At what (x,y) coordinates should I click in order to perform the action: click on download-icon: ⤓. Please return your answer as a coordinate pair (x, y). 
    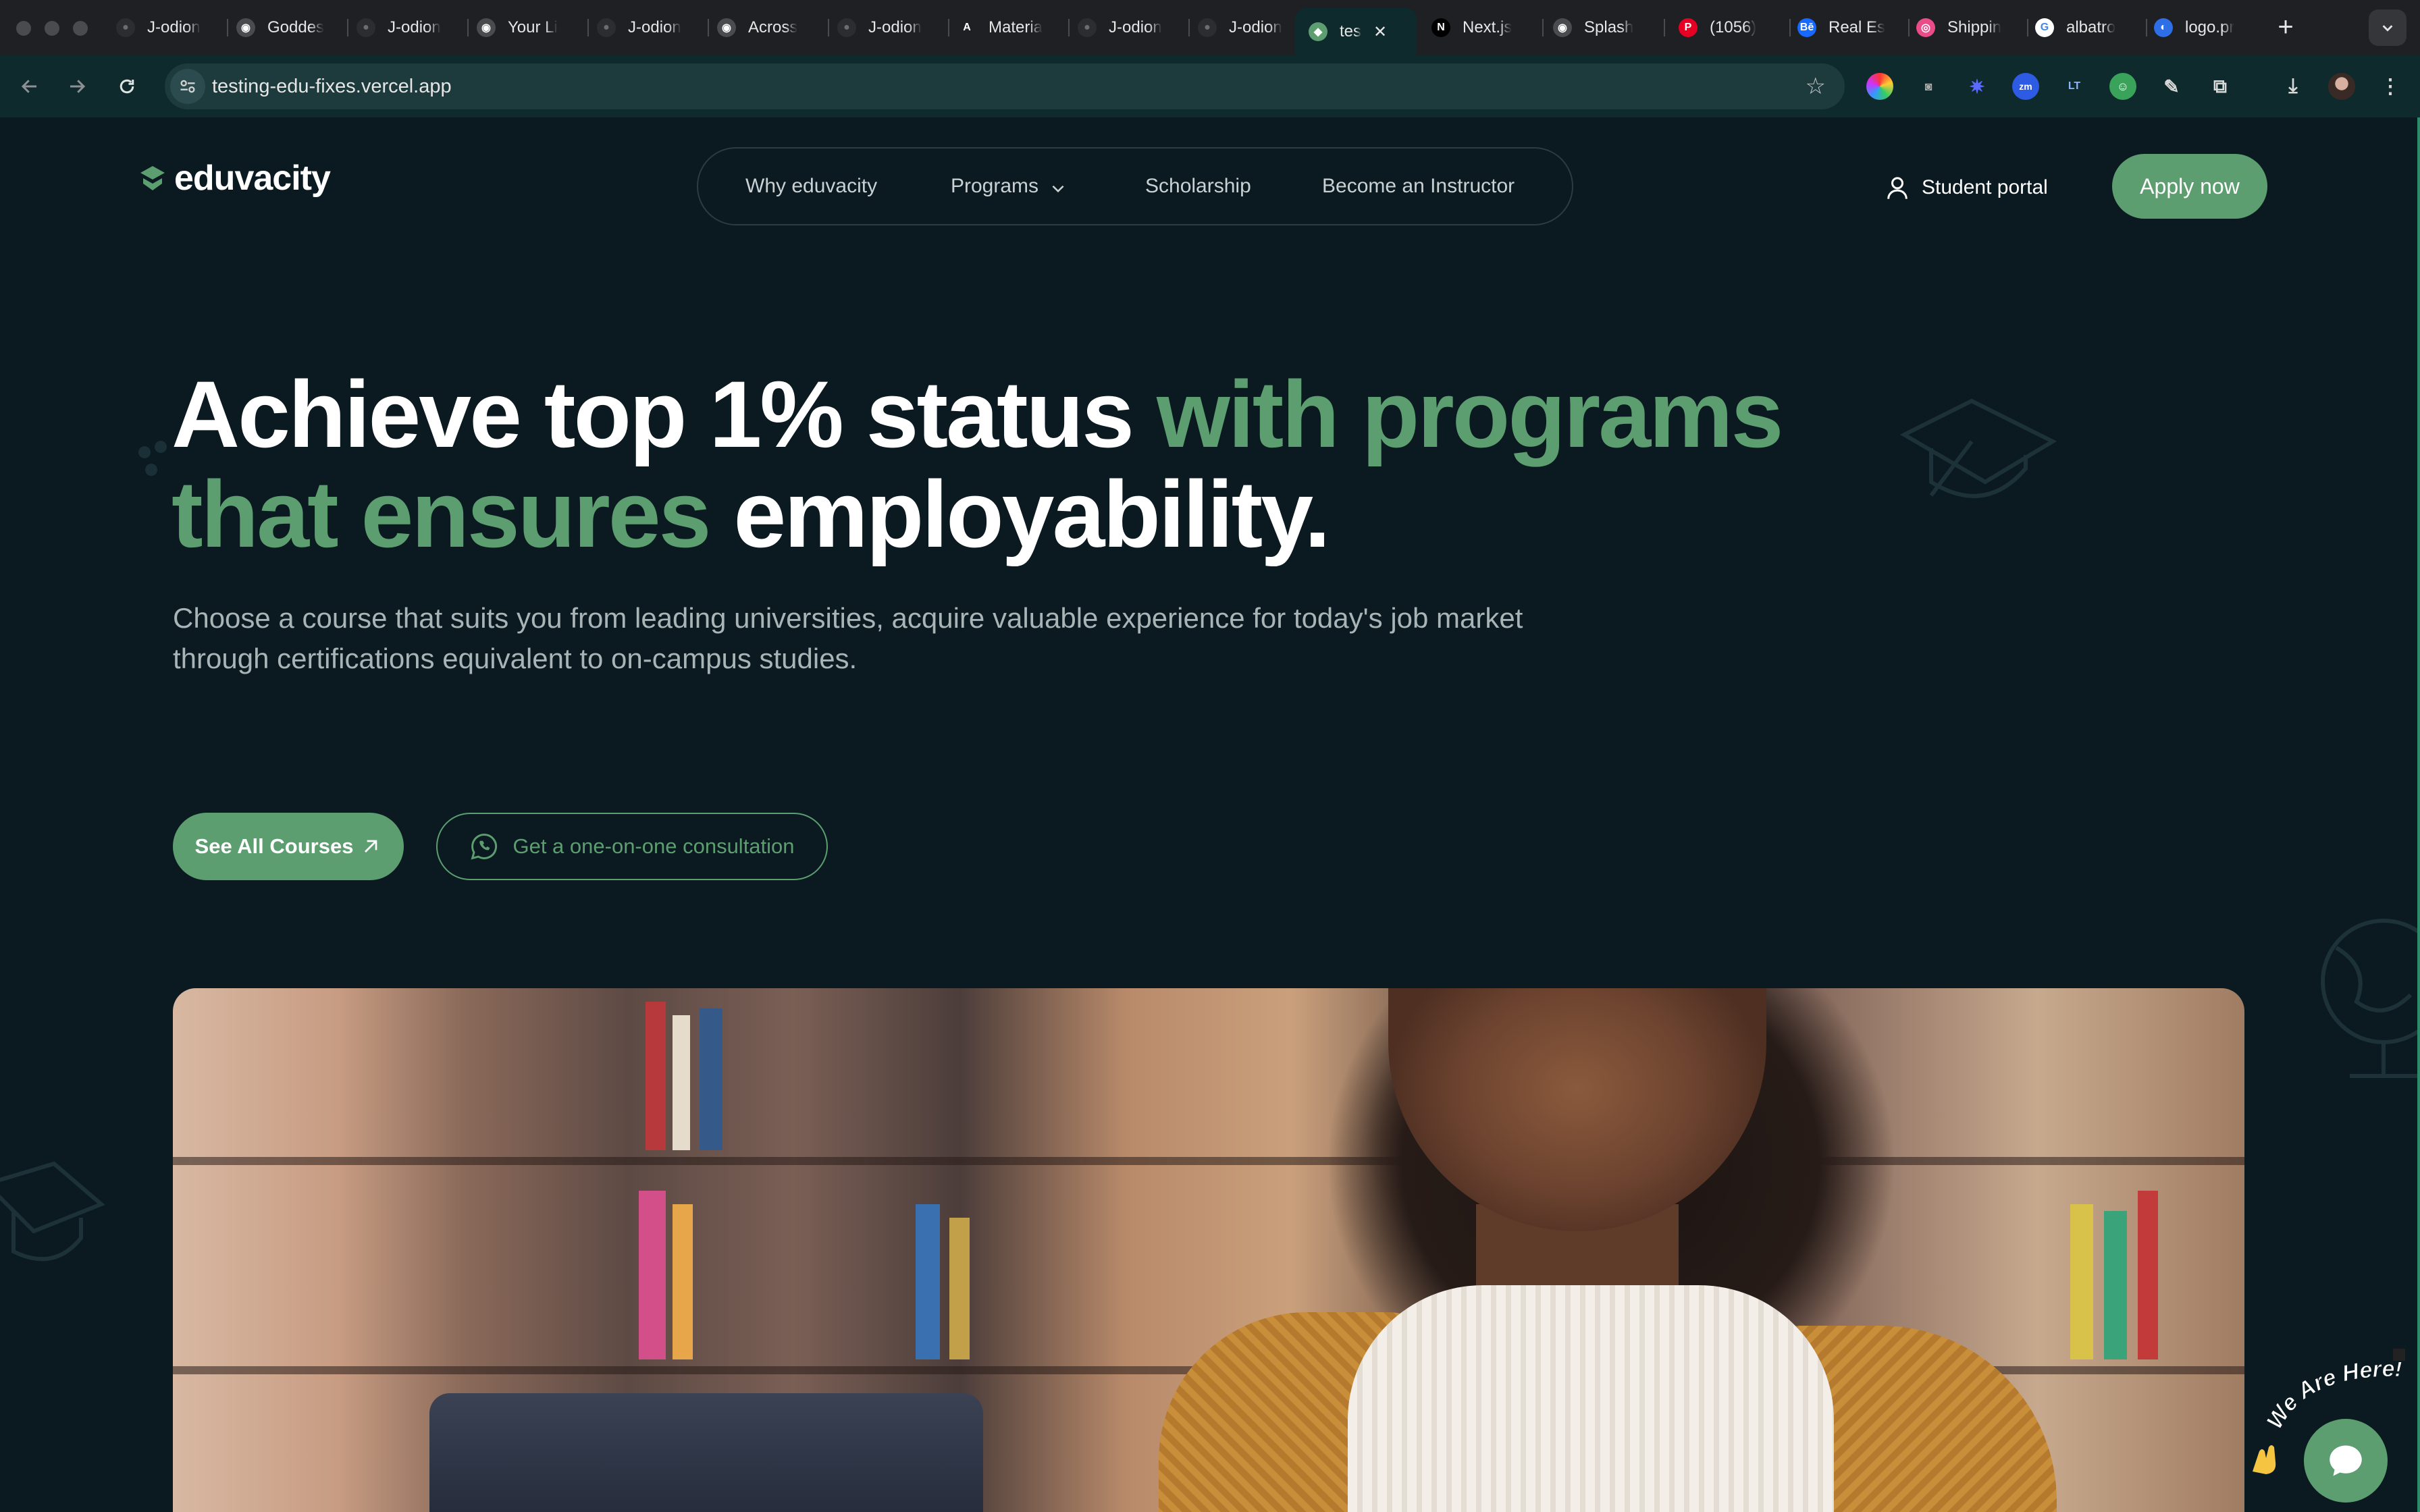
    Looking at the image, I should click on (2293, 87).